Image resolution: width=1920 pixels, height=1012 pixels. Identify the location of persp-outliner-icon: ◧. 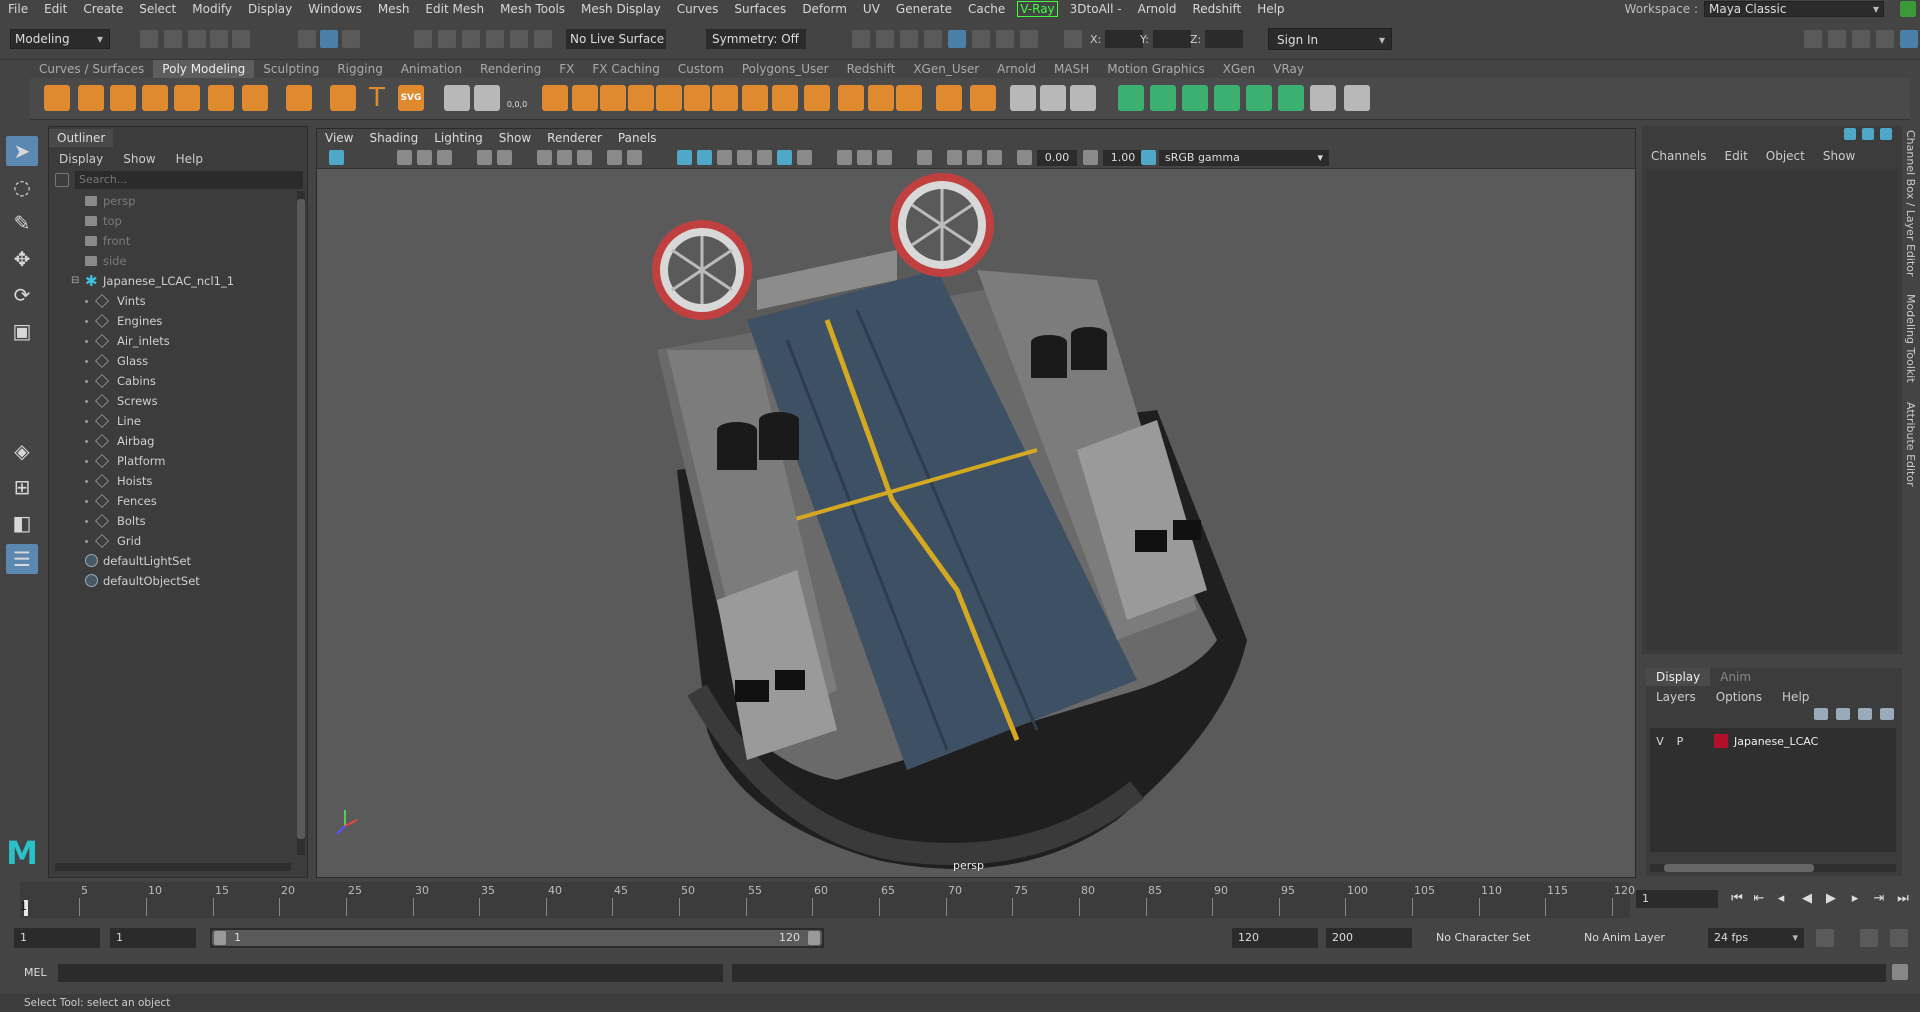
(22, 523).